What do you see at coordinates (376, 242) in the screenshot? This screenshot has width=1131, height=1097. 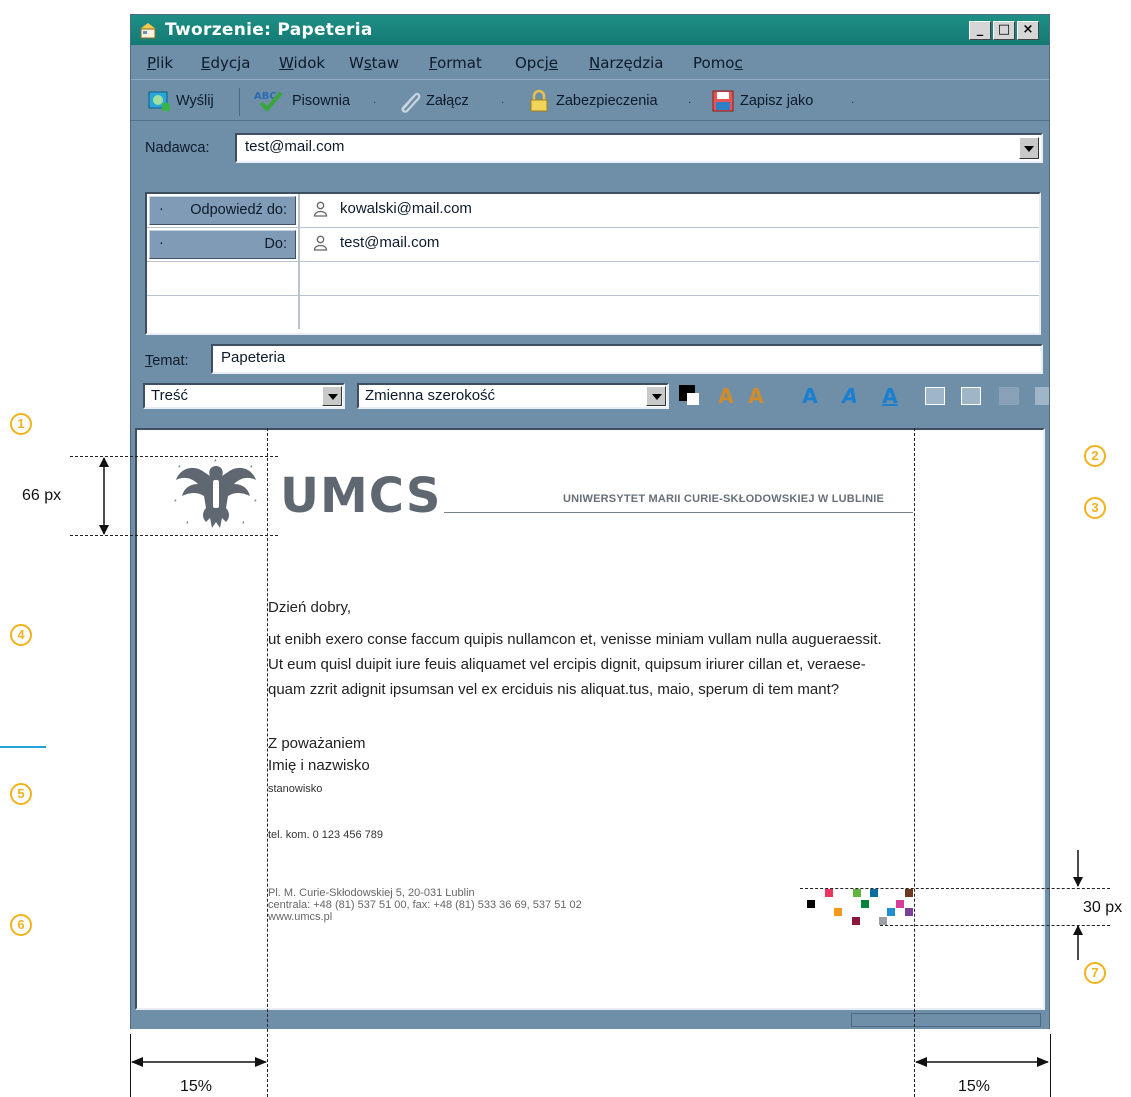 I see `recipient-value: test@mail.com` at bounding box center [376, 242].